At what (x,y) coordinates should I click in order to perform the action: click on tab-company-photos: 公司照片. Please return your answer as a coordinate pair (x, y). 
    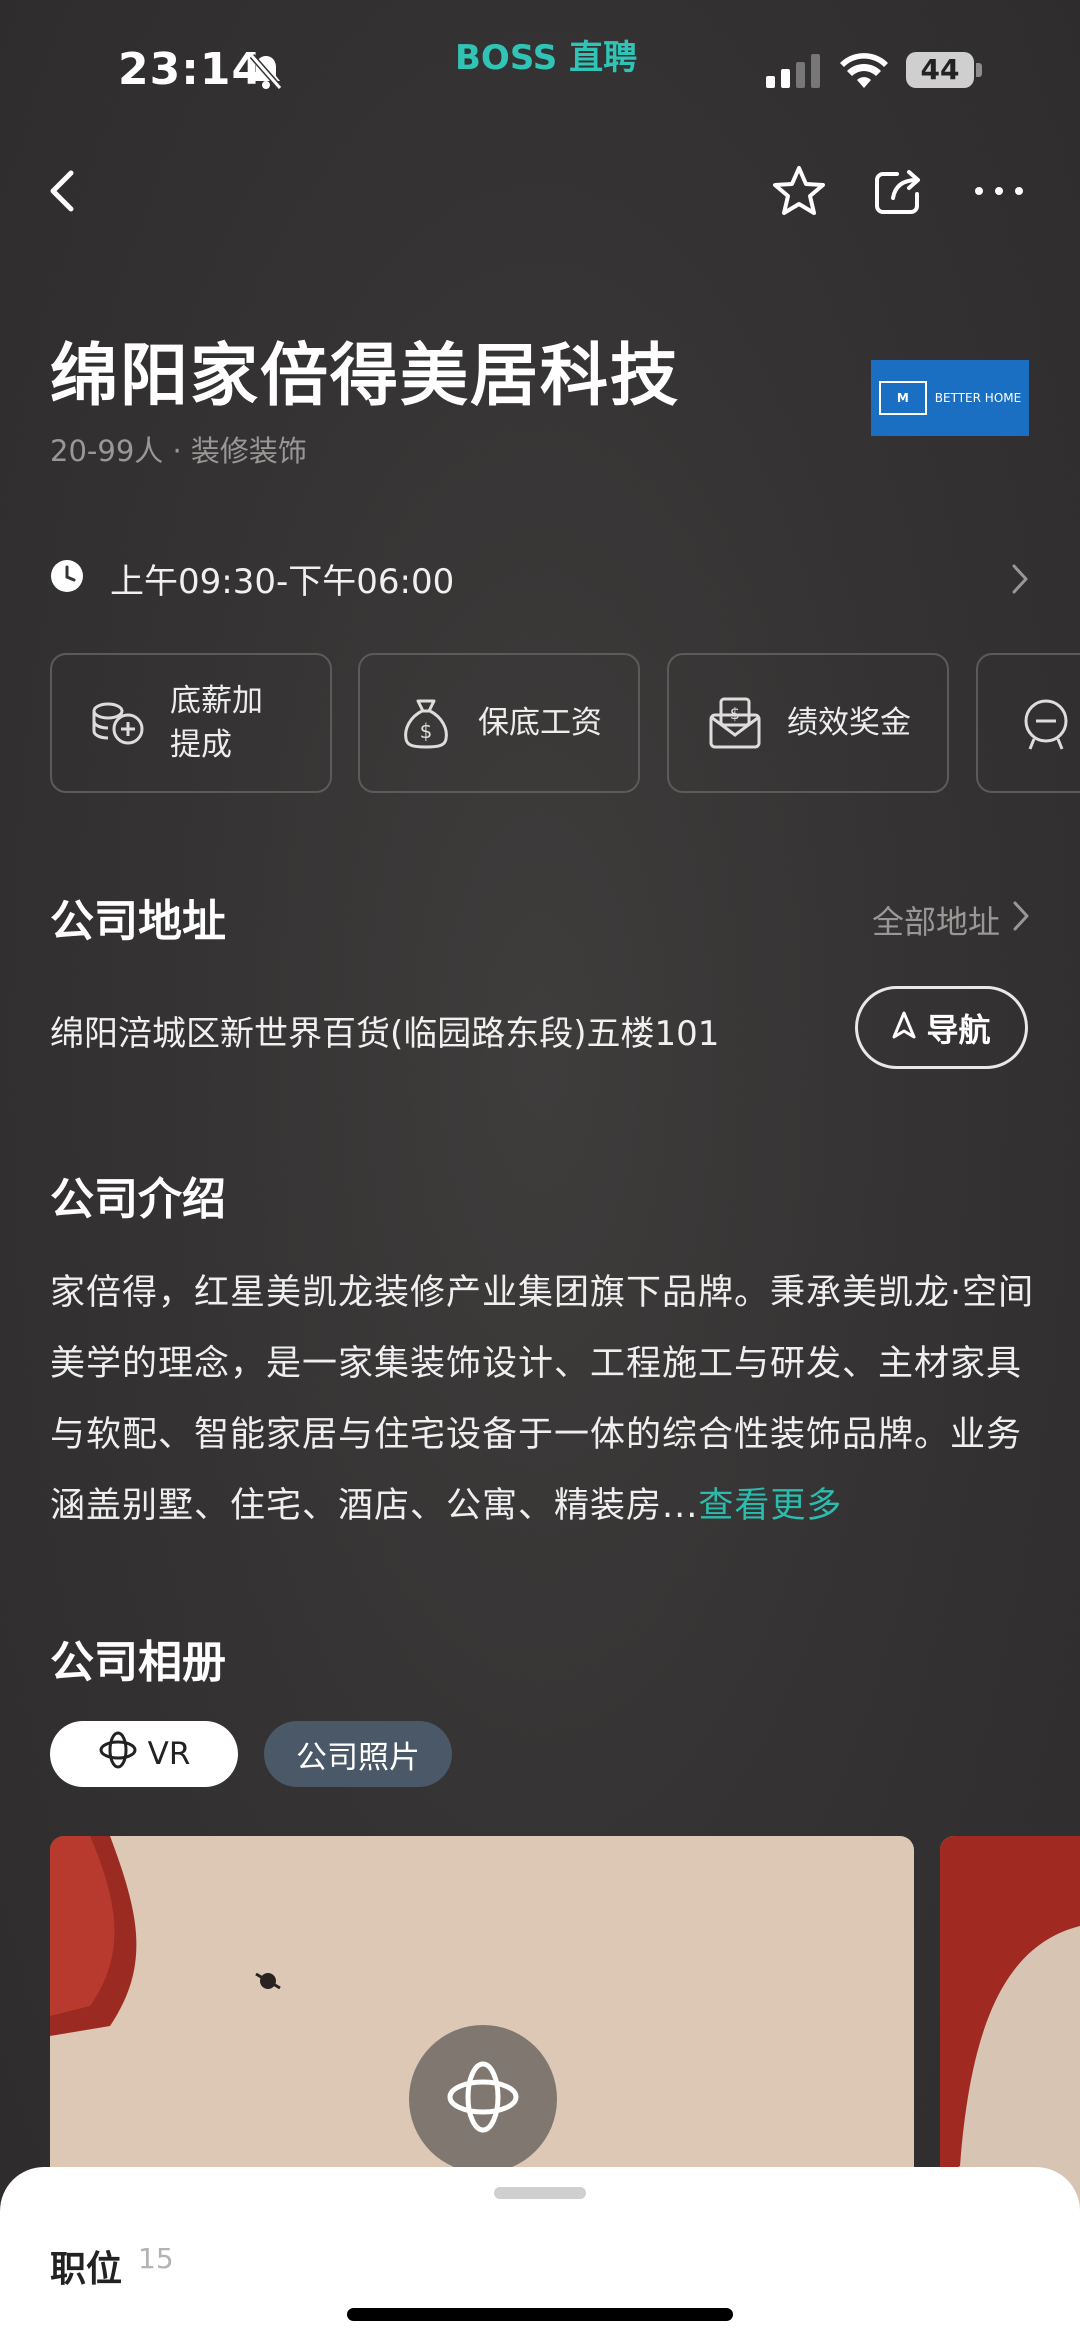
    Looking at the image, I should click on (358, 1754).